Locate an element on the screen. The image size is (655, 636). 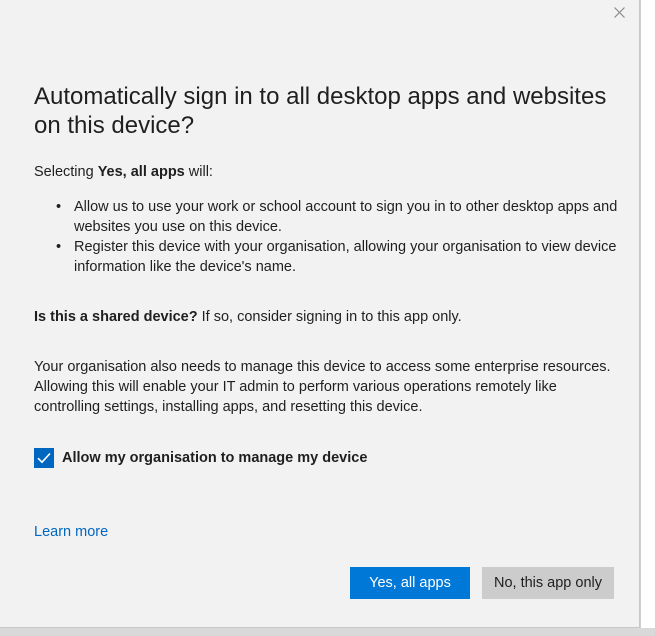
learn-more-link: Learn more is located at coordinates (71, 532).